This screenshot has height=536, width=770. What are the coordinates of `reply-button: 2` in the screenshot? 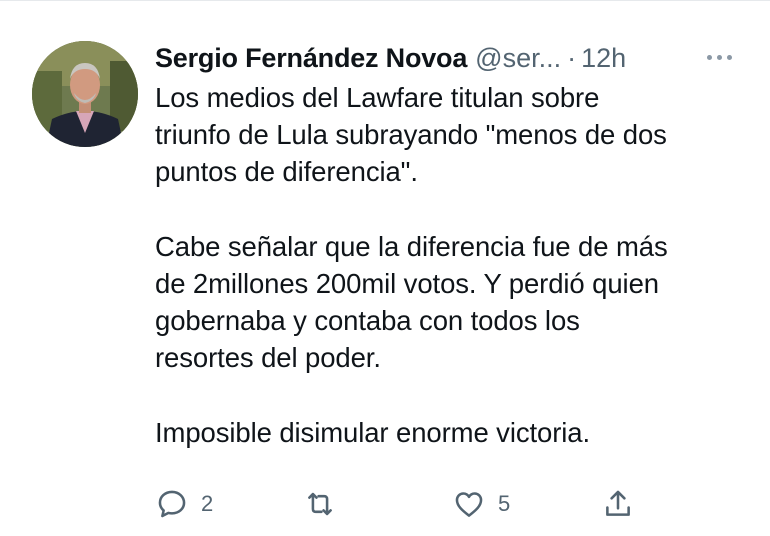 It's located at (184, 504).